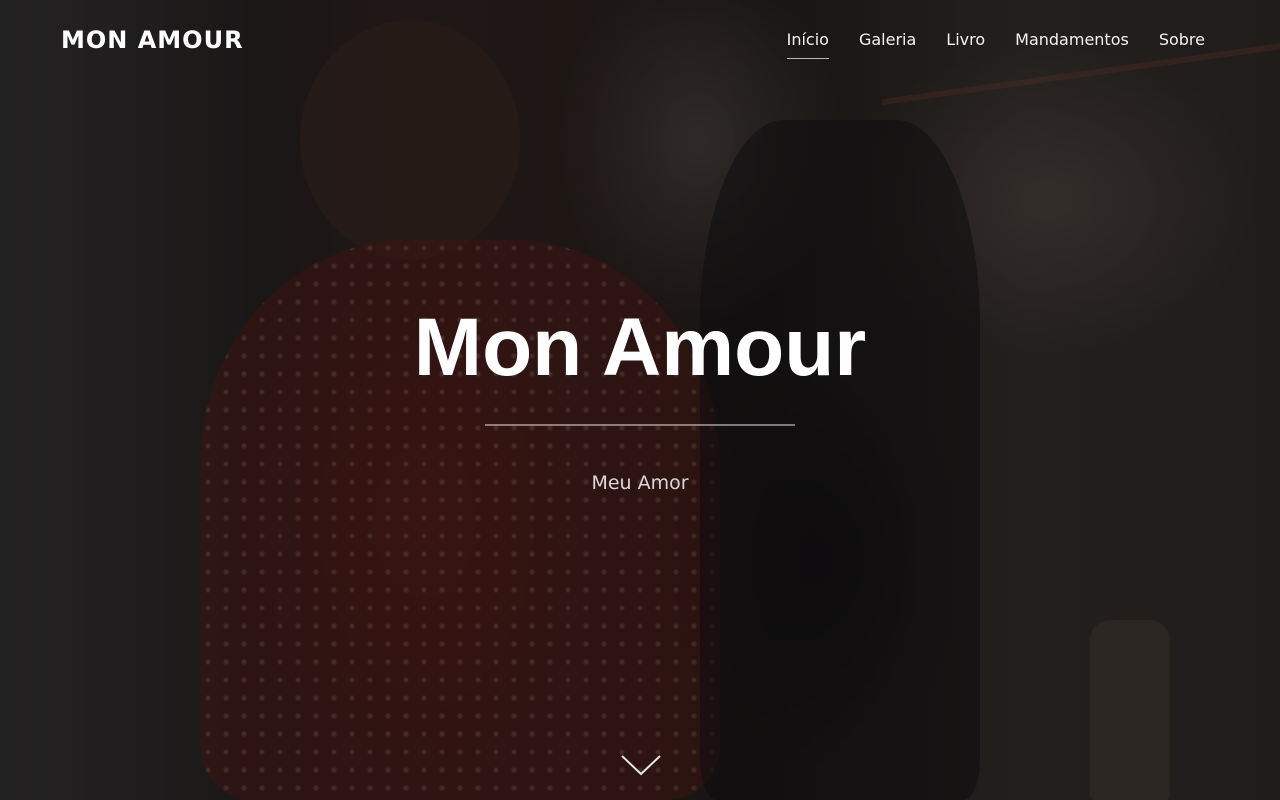 This screenshot has height=800, width=1280. What do you see at coordinates (152, 40) in the screenshot?
I see `site-logo: MON AMOUR` at bounding box center [152, 40].